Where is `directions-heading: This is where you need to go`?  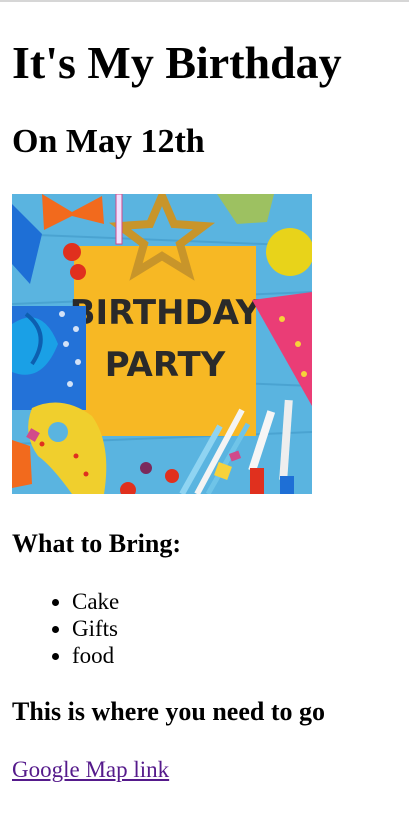
directions-heading: This is where you need to go is located at coordinates (168, 711).